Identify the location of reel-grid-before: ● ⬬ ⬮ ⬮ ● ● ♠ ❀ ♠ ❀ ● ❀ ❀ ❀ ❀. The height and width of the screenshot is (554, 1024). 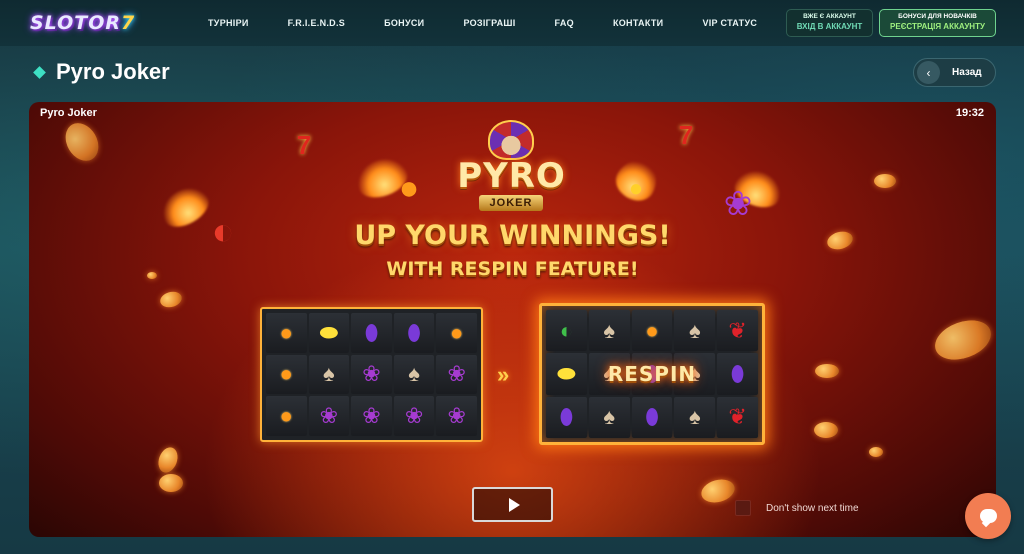
(371, 374).